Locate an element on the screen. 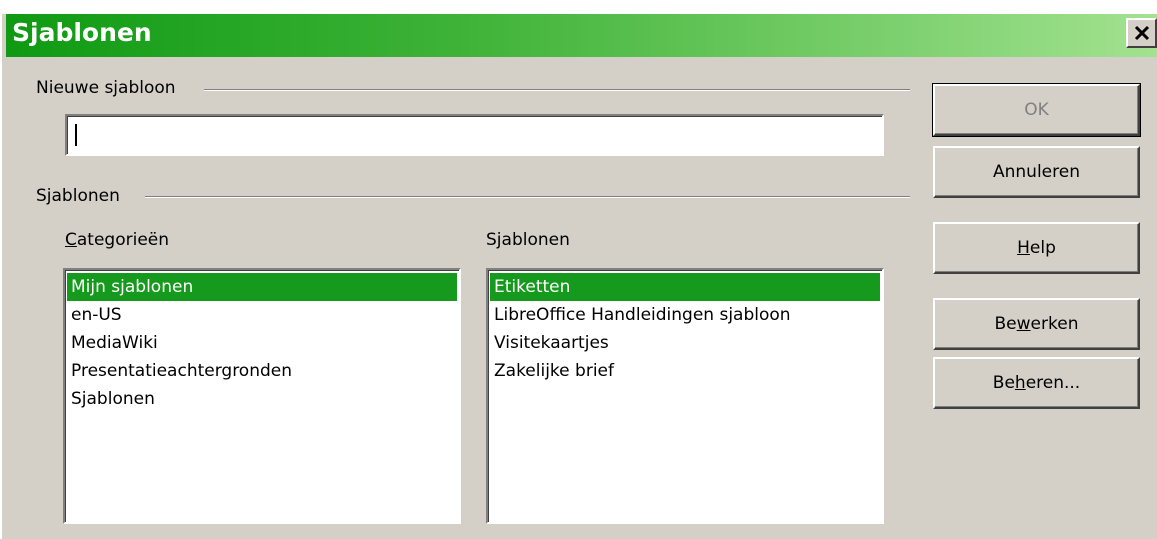 This screenshot has width=1157, height=539. help-button-label: Help is located at coordinates (1036, 248).